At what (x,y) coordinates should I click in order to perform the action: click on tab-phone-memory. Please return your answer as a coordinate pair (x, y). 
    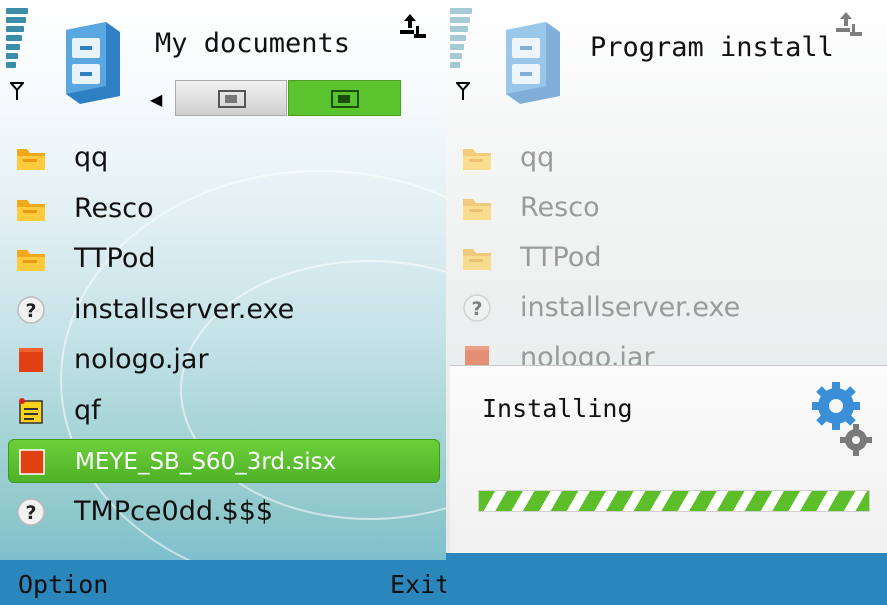
    Looking at the image, I should click on (231, 98).